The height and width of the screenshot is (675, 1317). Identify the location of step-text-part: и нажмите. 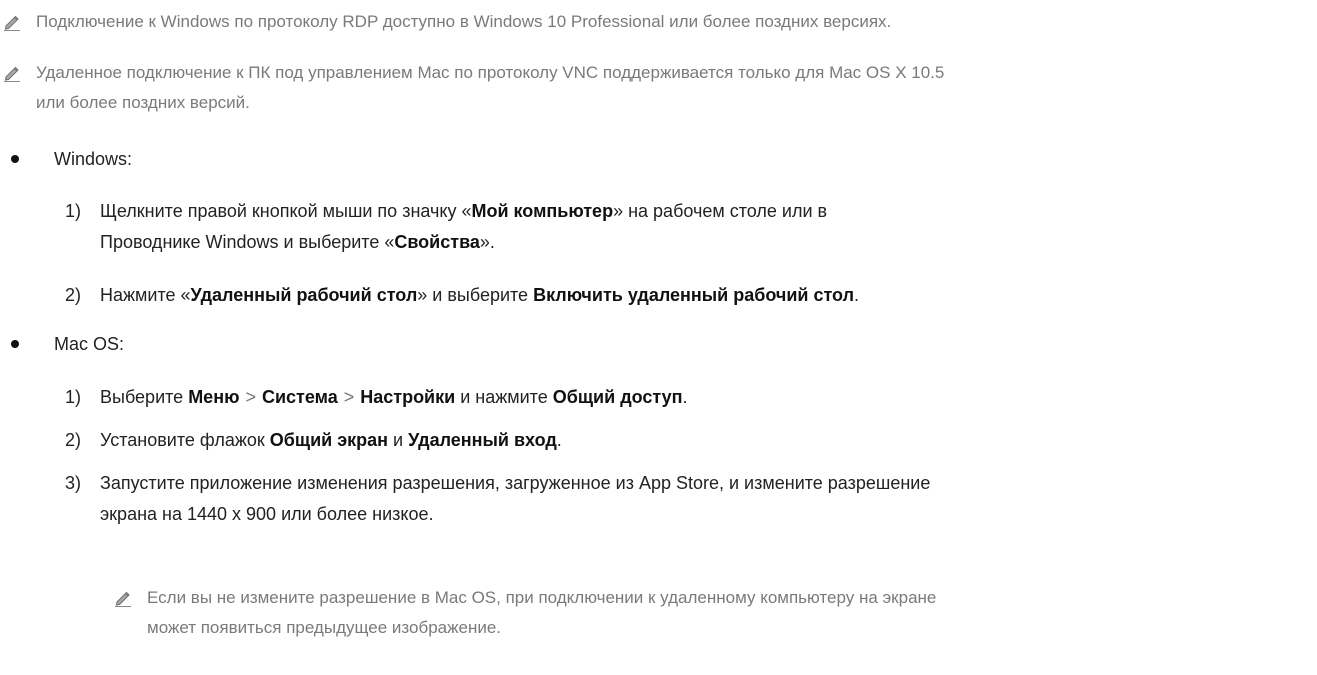
(504, 397).